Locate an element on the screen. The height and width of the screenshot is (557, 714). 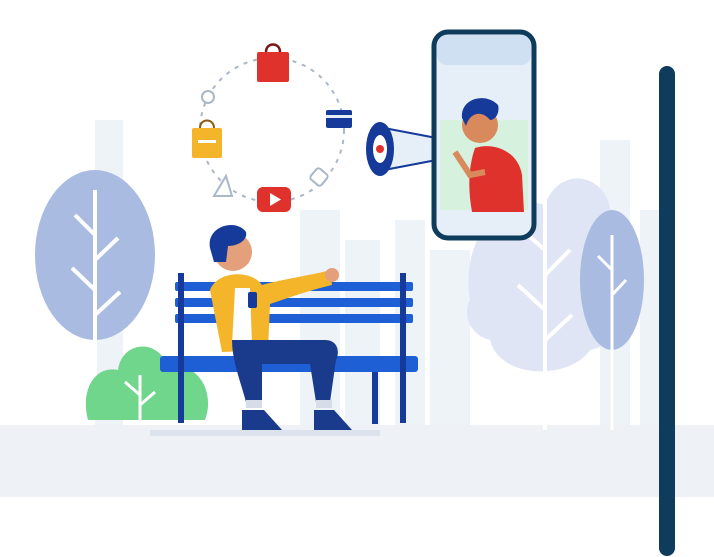
scrollbar is located at coordinates (667, 311).